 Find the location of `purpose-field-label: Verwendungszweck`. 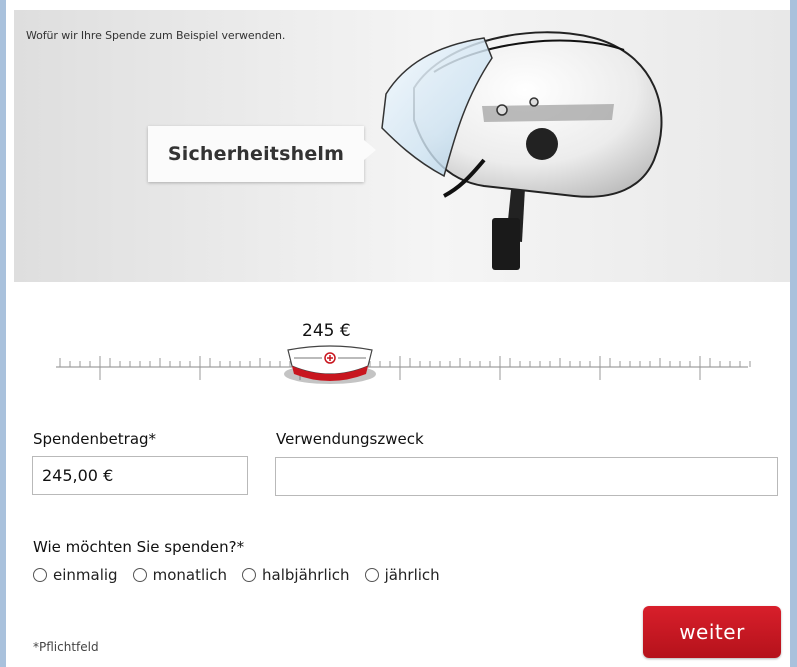

purpose-field-label: Verwendungszweck is located at coordinates (350, 439).